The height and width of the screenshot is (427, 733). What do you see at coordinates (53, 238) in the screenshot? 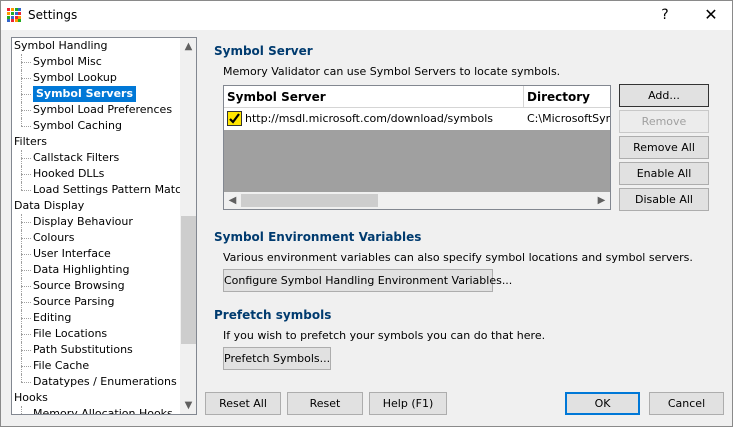
I see `tree-item-colours: Colours` at bounding box center [53, 238].